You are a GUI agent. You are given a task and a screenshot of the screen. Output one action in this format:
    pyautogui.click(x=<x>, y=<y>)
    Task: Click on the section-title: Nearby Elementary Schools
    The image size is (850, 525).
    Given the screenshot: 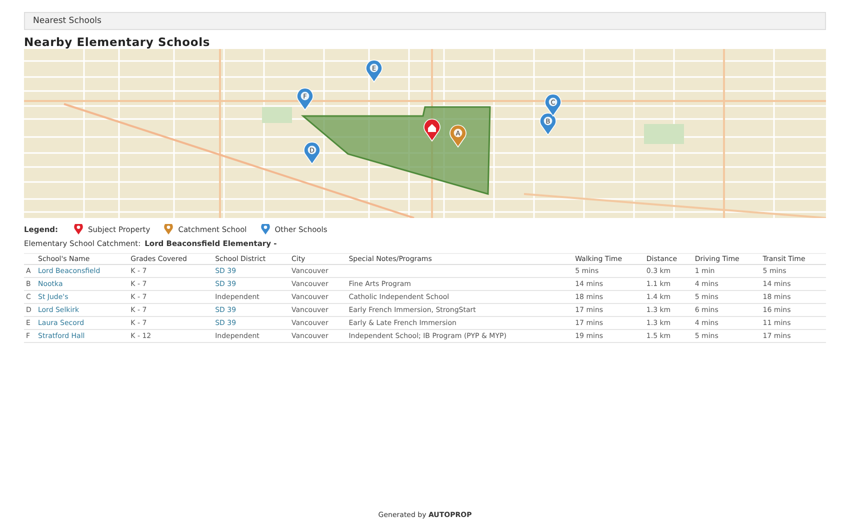 What is the action you would take?
    pyautogui.click(x=117, y=42)
    